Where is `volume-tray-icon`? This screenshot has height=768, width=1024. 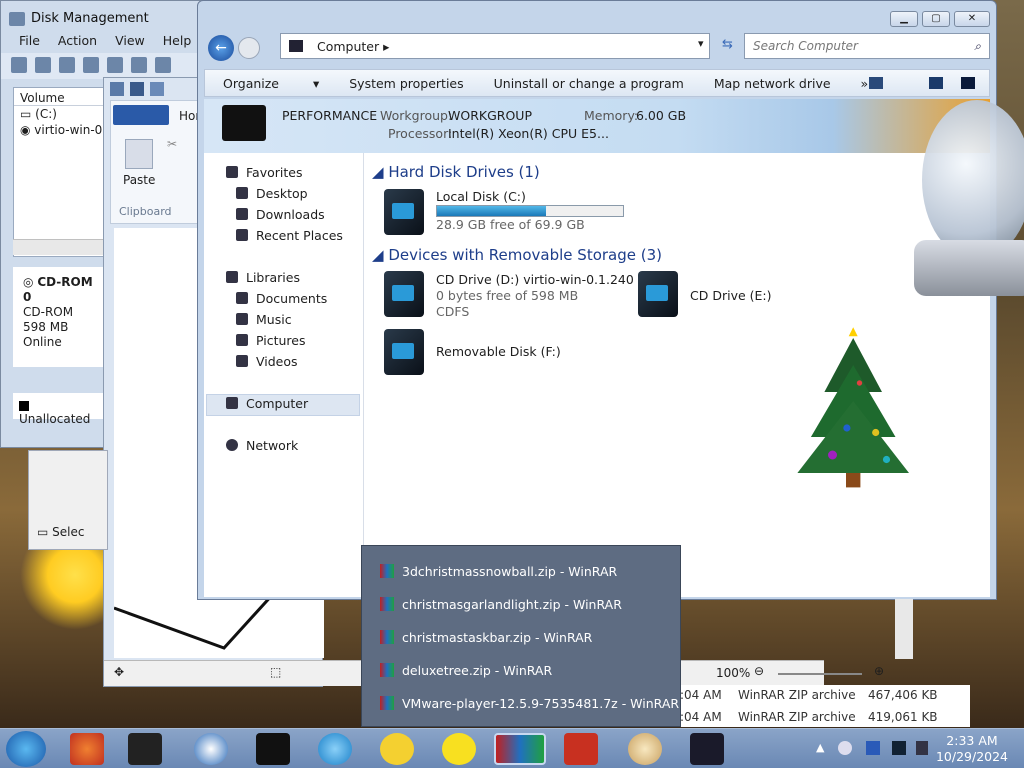 volume-tray-icon is located at coordinates (922, 748).